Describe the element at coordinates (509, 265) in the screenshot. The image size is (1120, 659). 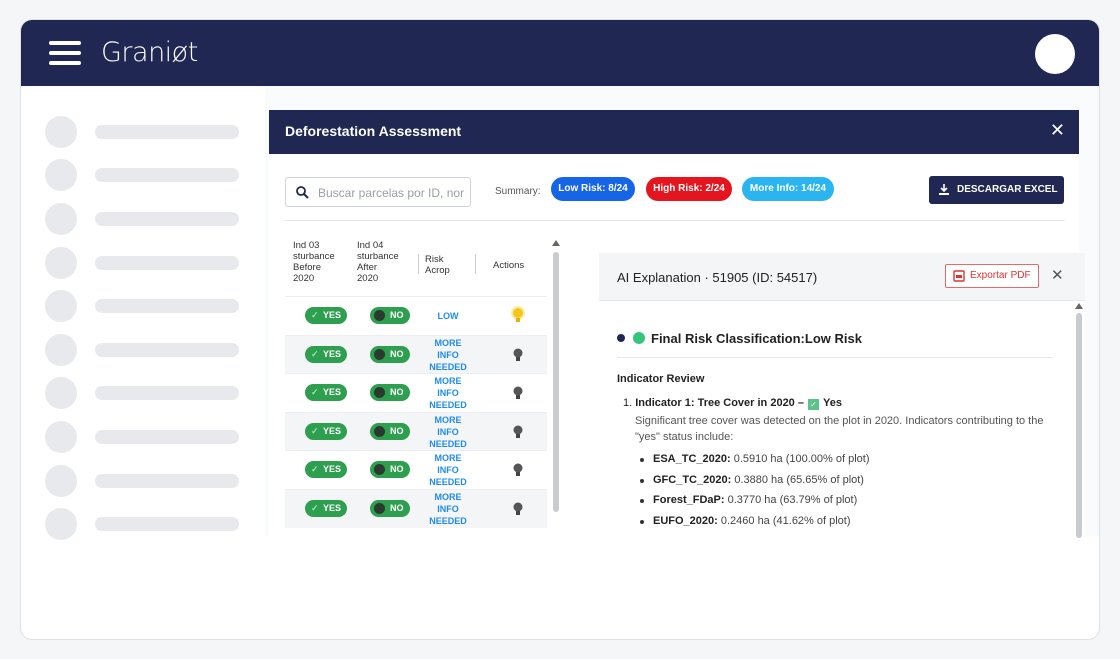
I see `column-header-actions: Actions` at that location.